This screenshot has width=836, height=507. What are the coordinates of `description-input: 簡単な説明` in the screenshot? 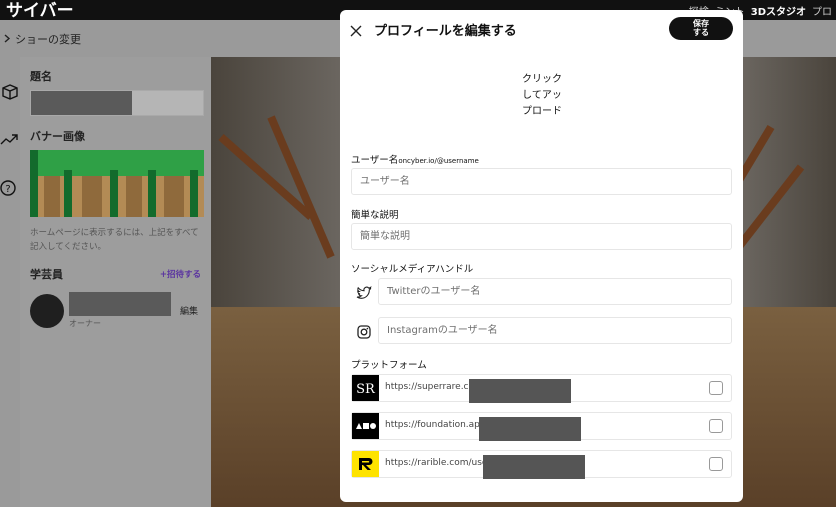 It's located at (541, 236).